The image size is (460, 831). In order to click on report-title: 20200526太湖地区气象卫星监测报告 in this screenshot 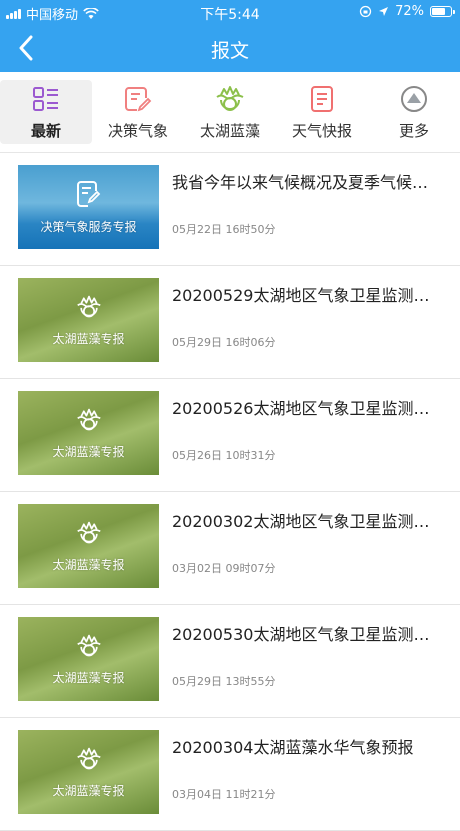, I will do `click(301, 408)`.